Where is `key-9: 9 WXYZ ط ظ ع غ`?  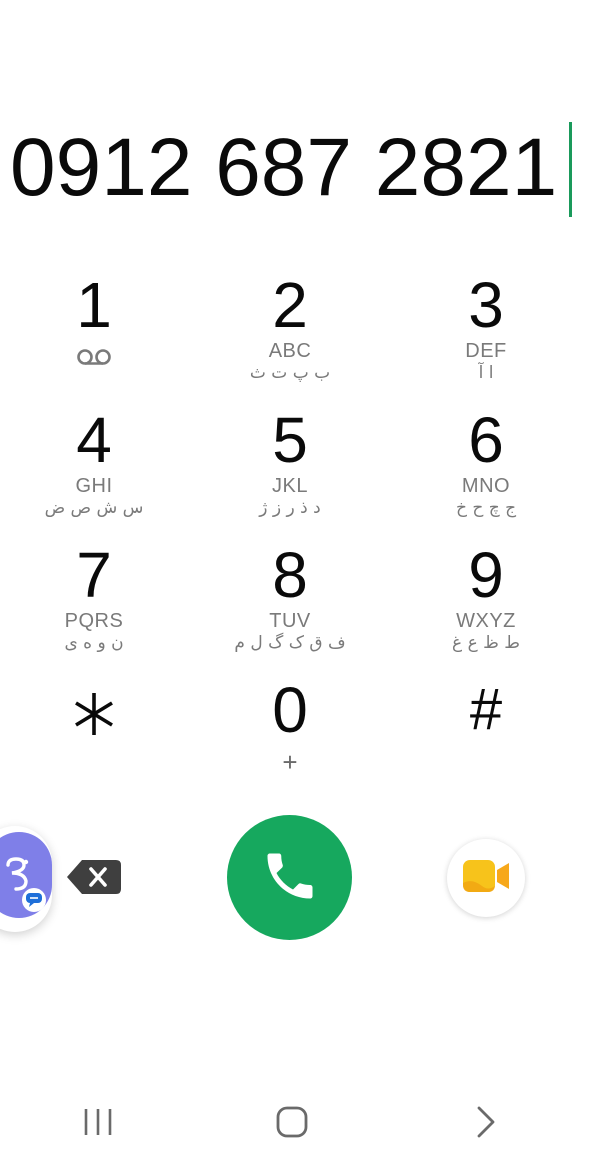 key-9: 9 WXYZ ط ظ ع غ is located at coordinates (486, 607).